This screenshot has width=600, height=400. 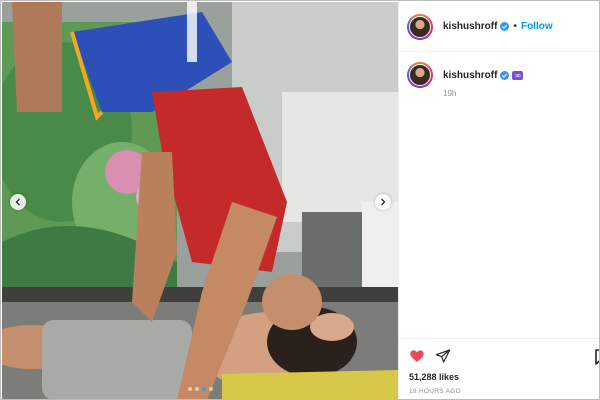 I want to click on likes-count: 51,288 likes, so click(x=434, y=377).